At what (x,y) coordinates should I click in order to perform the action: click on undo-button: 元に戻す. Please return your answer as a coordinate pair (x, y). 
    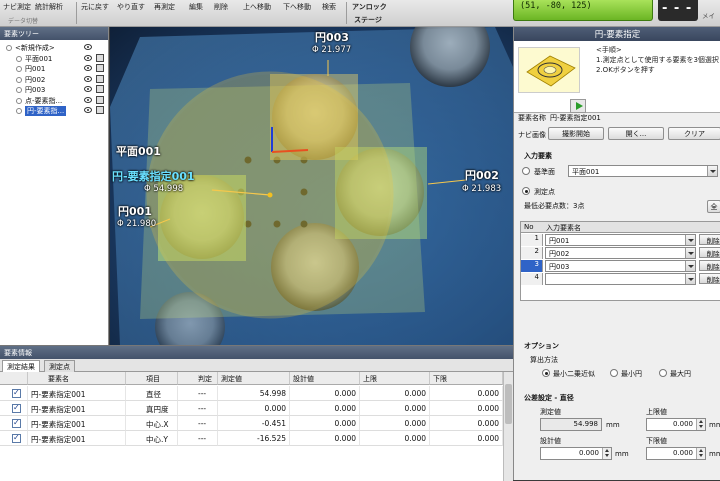
    Looking at the image, I should click on (95, 9).